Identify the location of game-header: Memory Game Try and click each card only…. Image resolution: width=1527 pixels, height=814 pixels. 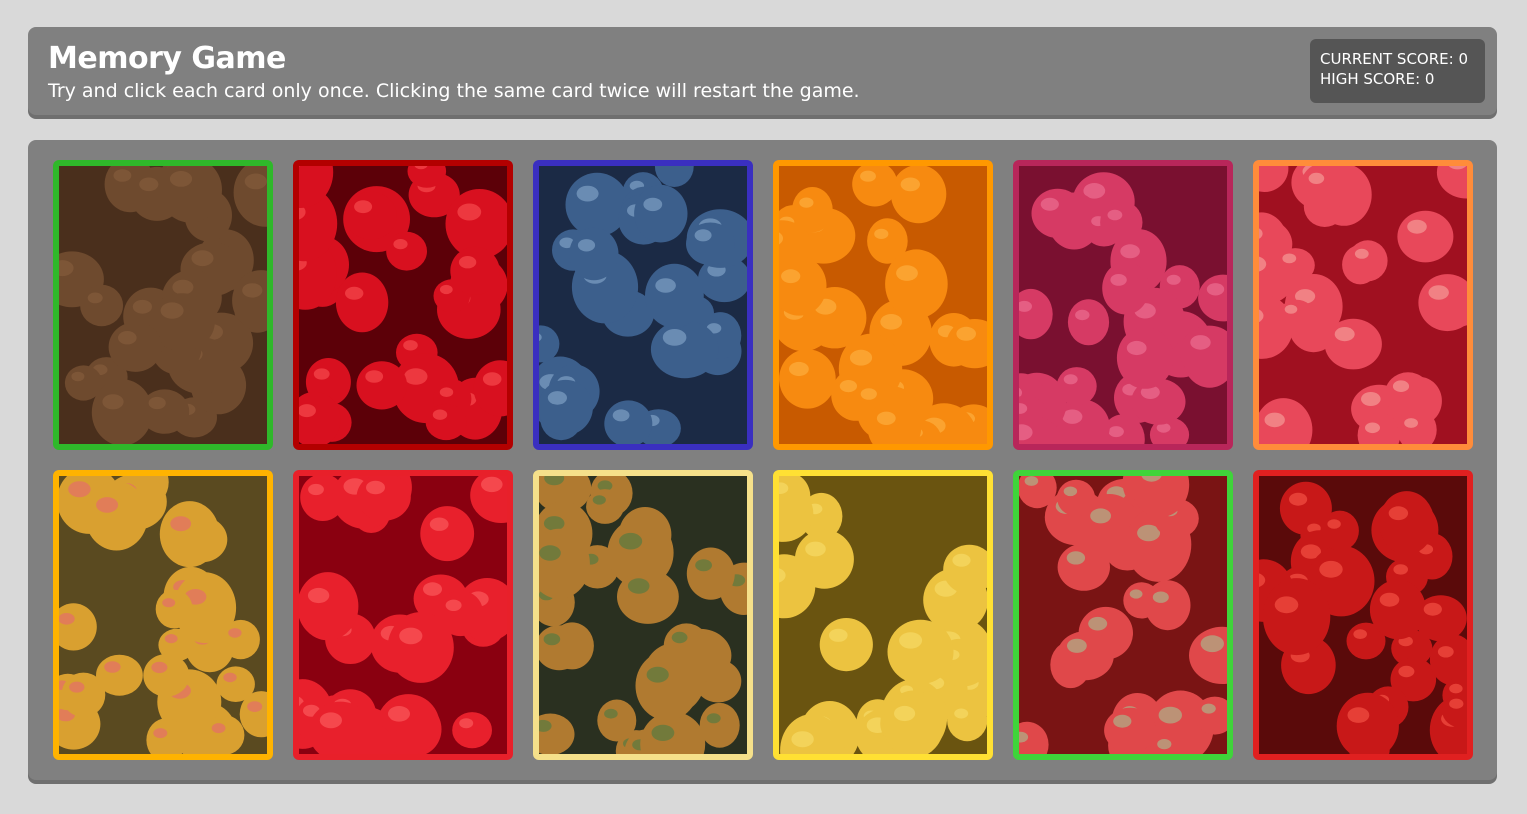
(762, 71).